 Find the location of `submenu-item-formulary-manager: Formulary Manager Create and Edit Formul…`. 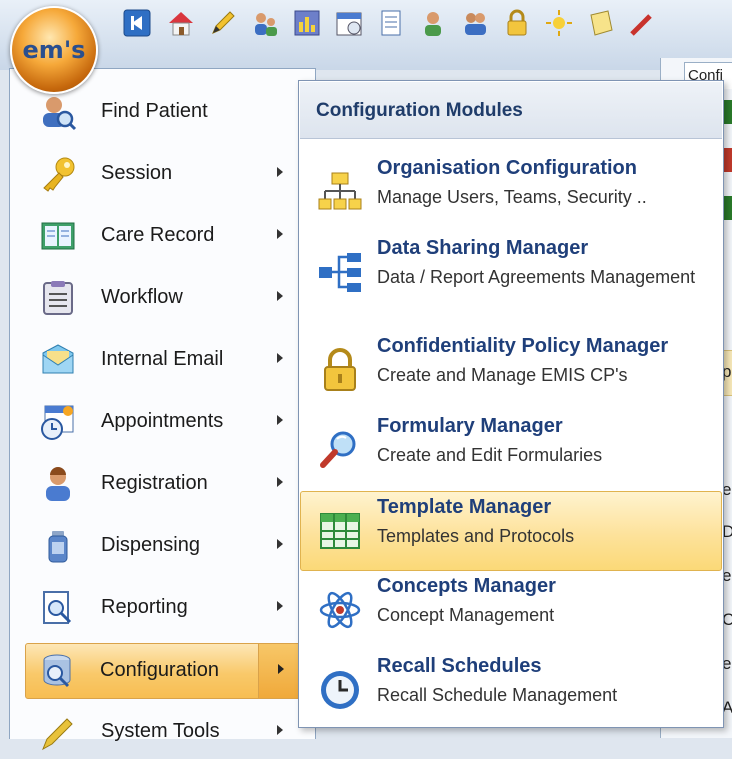

submenu-item-formulary-manager: Formulary Manager Create and Edit Formul… is located at coordinates (511, 450).